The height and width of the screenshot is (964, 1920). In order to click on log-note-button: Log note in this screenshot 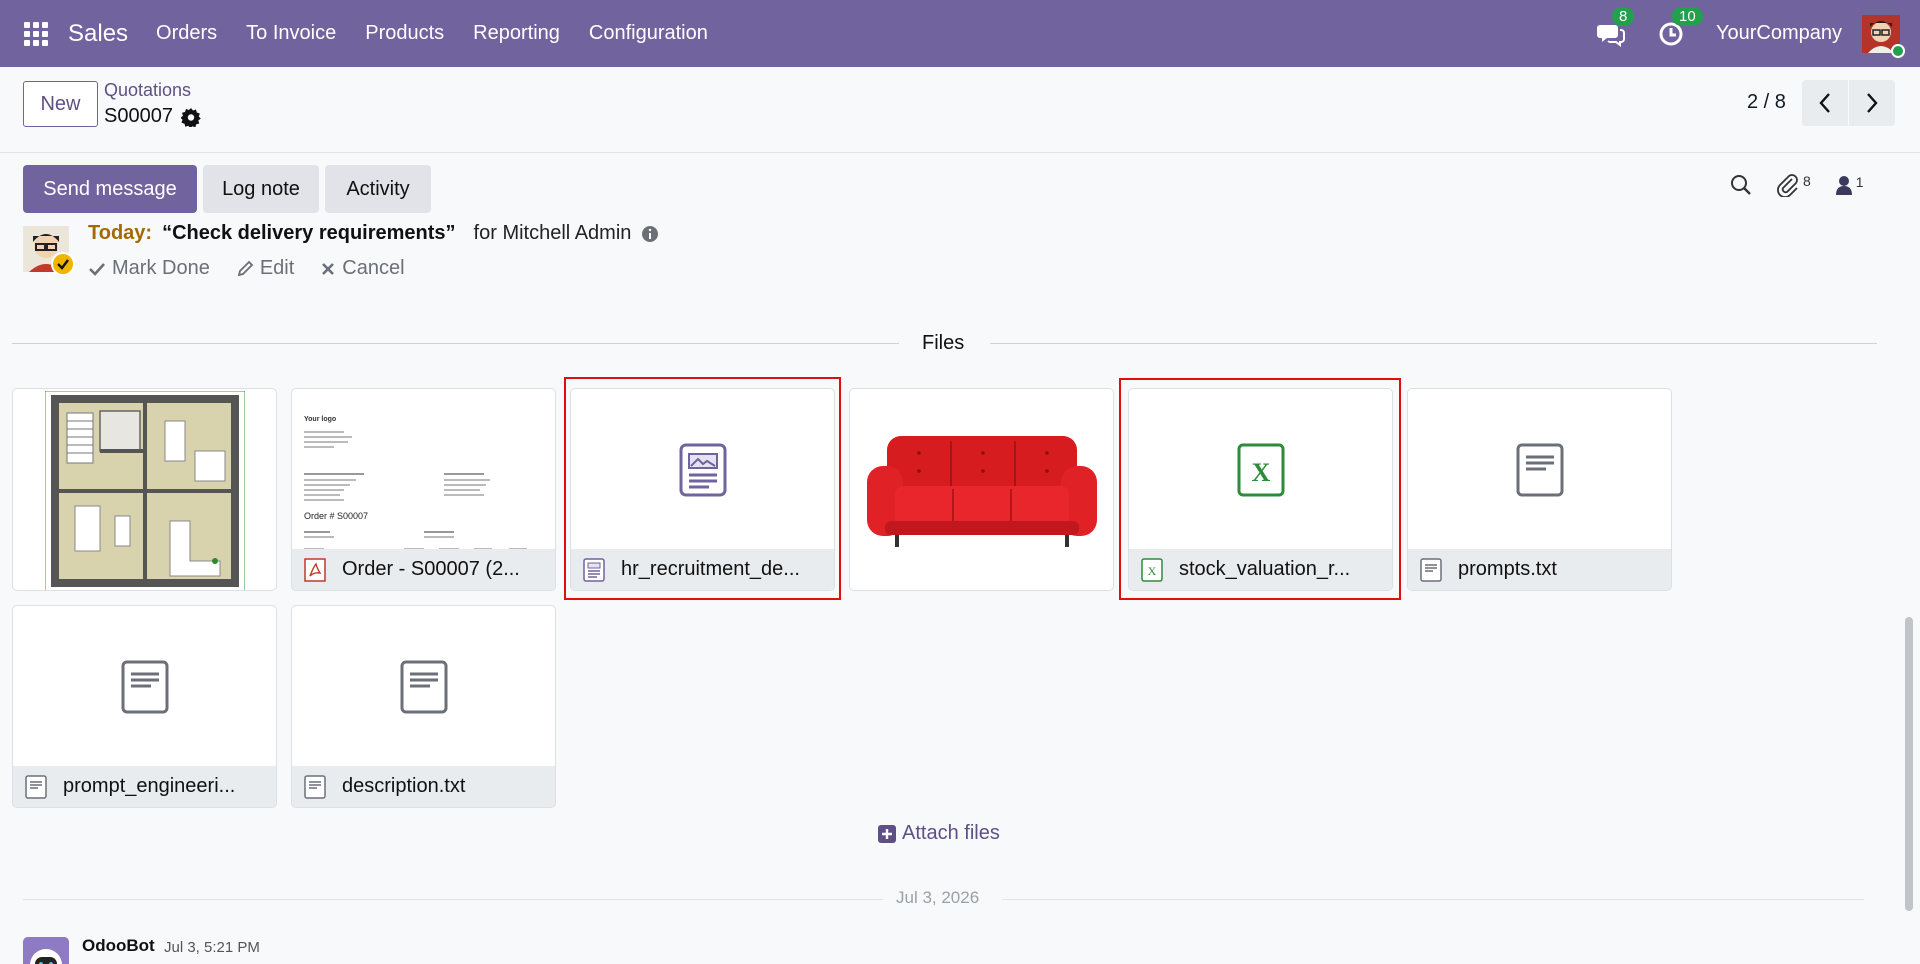, I will do `click(261, 189)`.